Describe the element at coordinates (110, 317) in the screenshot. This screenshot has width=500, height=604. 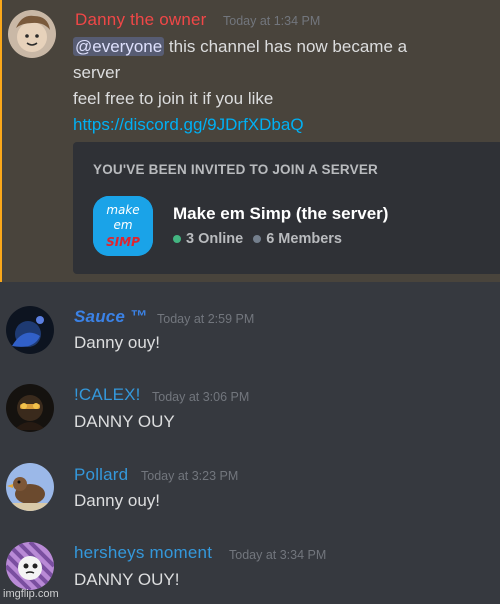
I see `username-sauce: Sauce ™` at that location.